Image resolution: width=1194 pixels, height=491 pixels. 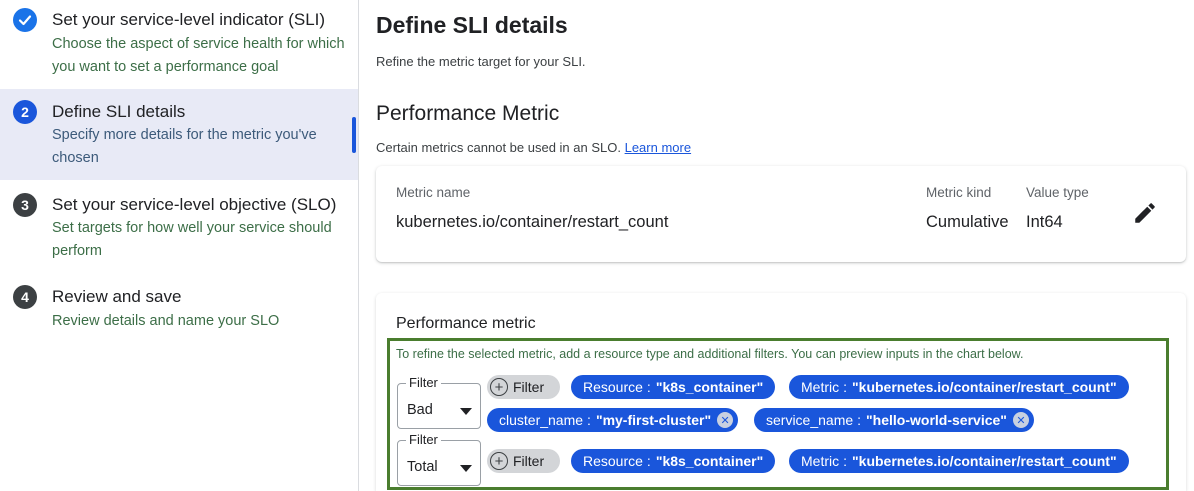 I want to click on chip-key: cluster_name, so click(x=541, y=420).